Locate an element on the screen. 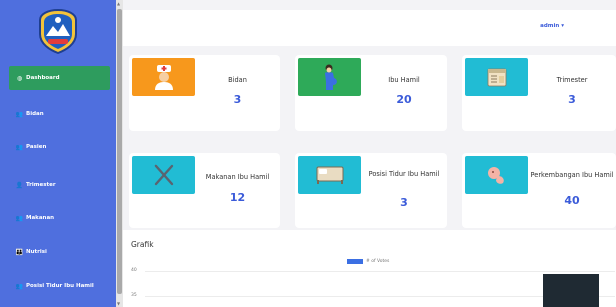 This screenshot has height=307, width=616. y-tick-label: 35 is located at coordinates (134, 295).